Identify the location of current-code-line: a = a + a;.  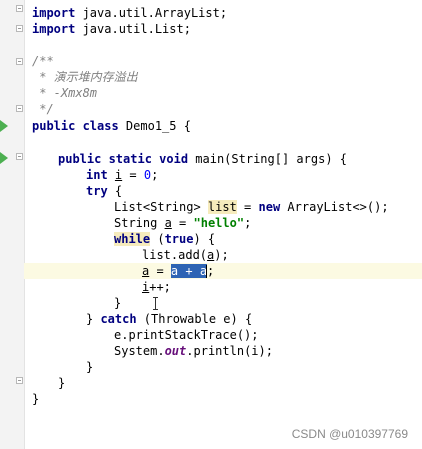
(223, 271).